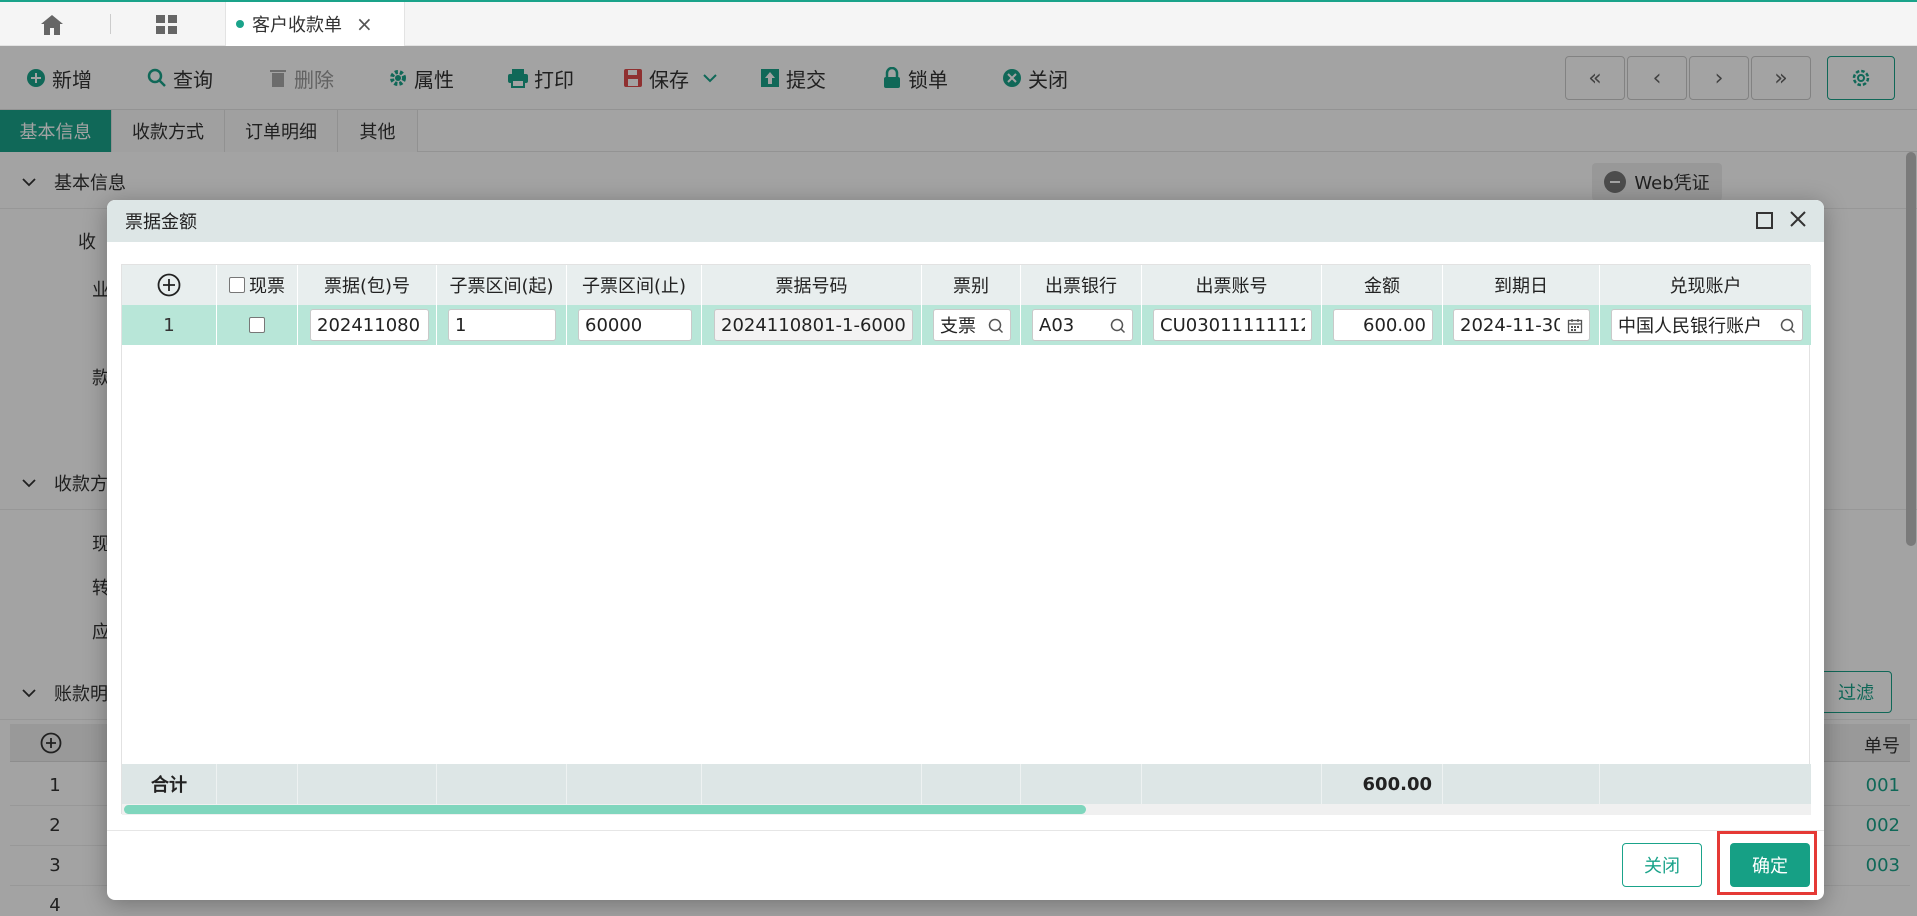  I want to click on confirm-button: 确定, so click(1770, 865).